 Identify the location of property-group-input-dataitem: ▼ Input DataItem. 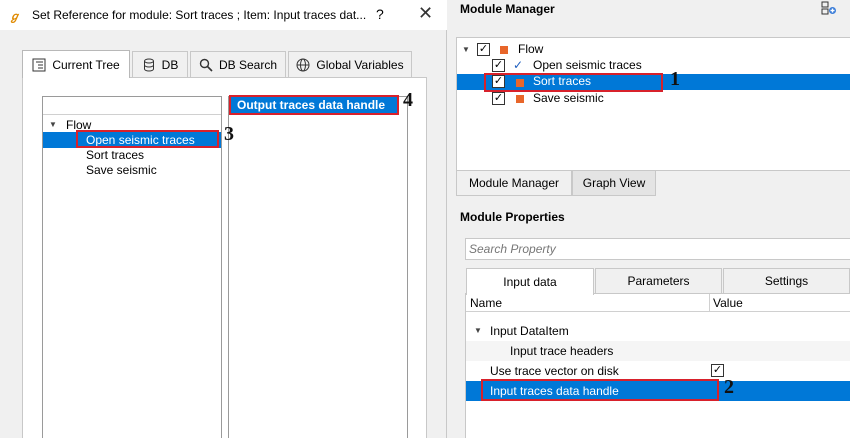
(658, 331).